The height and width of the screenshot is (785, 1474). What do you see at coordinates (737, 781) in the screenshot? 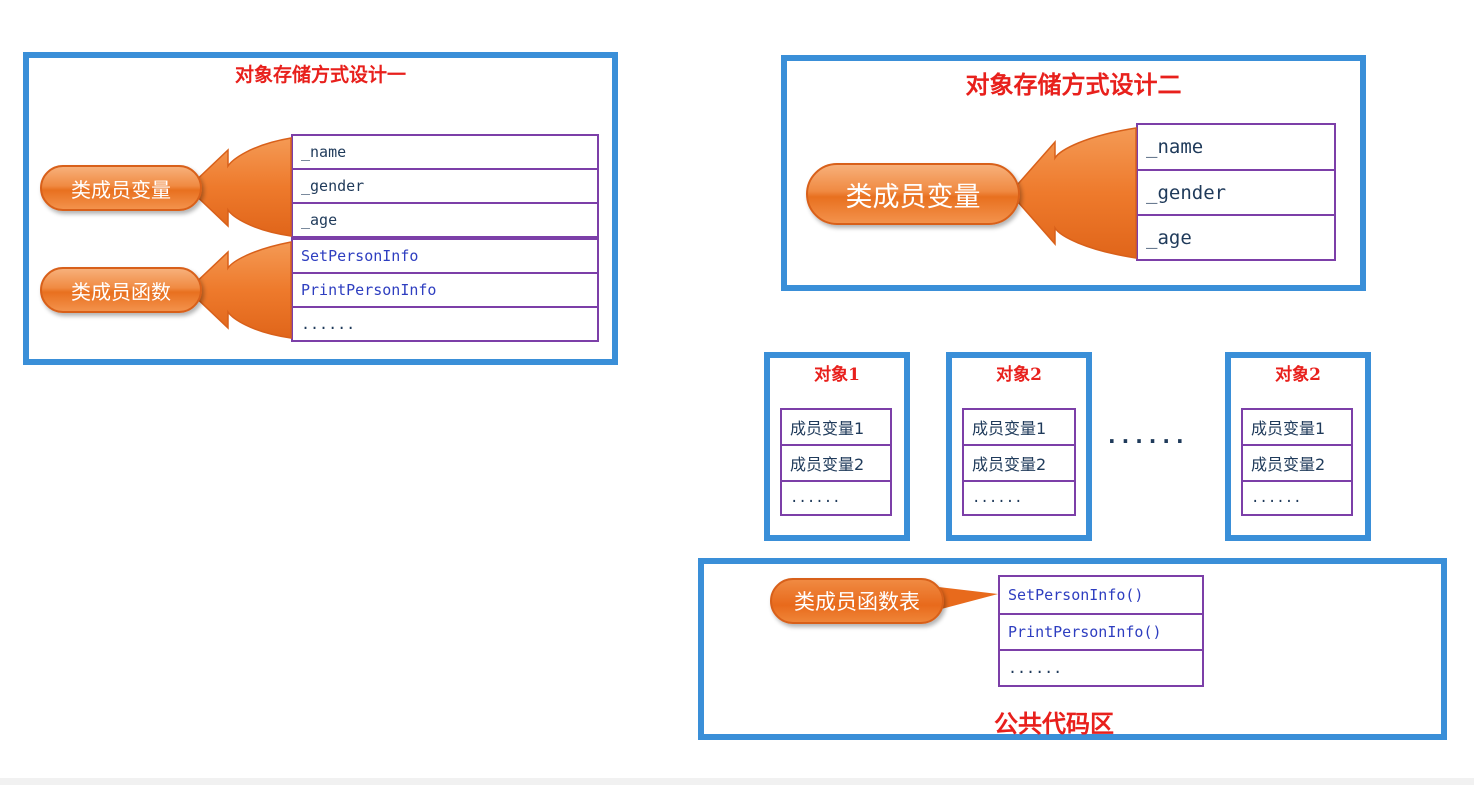
I see `bottom-strip` at bounding box center [737, 781].